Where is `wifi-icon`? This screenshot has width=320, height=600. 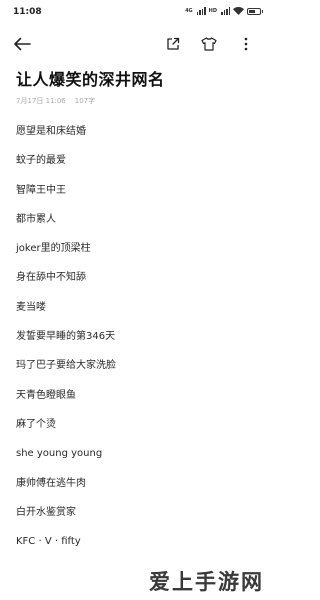 wifi-icon is located at coordinates (238, 11).